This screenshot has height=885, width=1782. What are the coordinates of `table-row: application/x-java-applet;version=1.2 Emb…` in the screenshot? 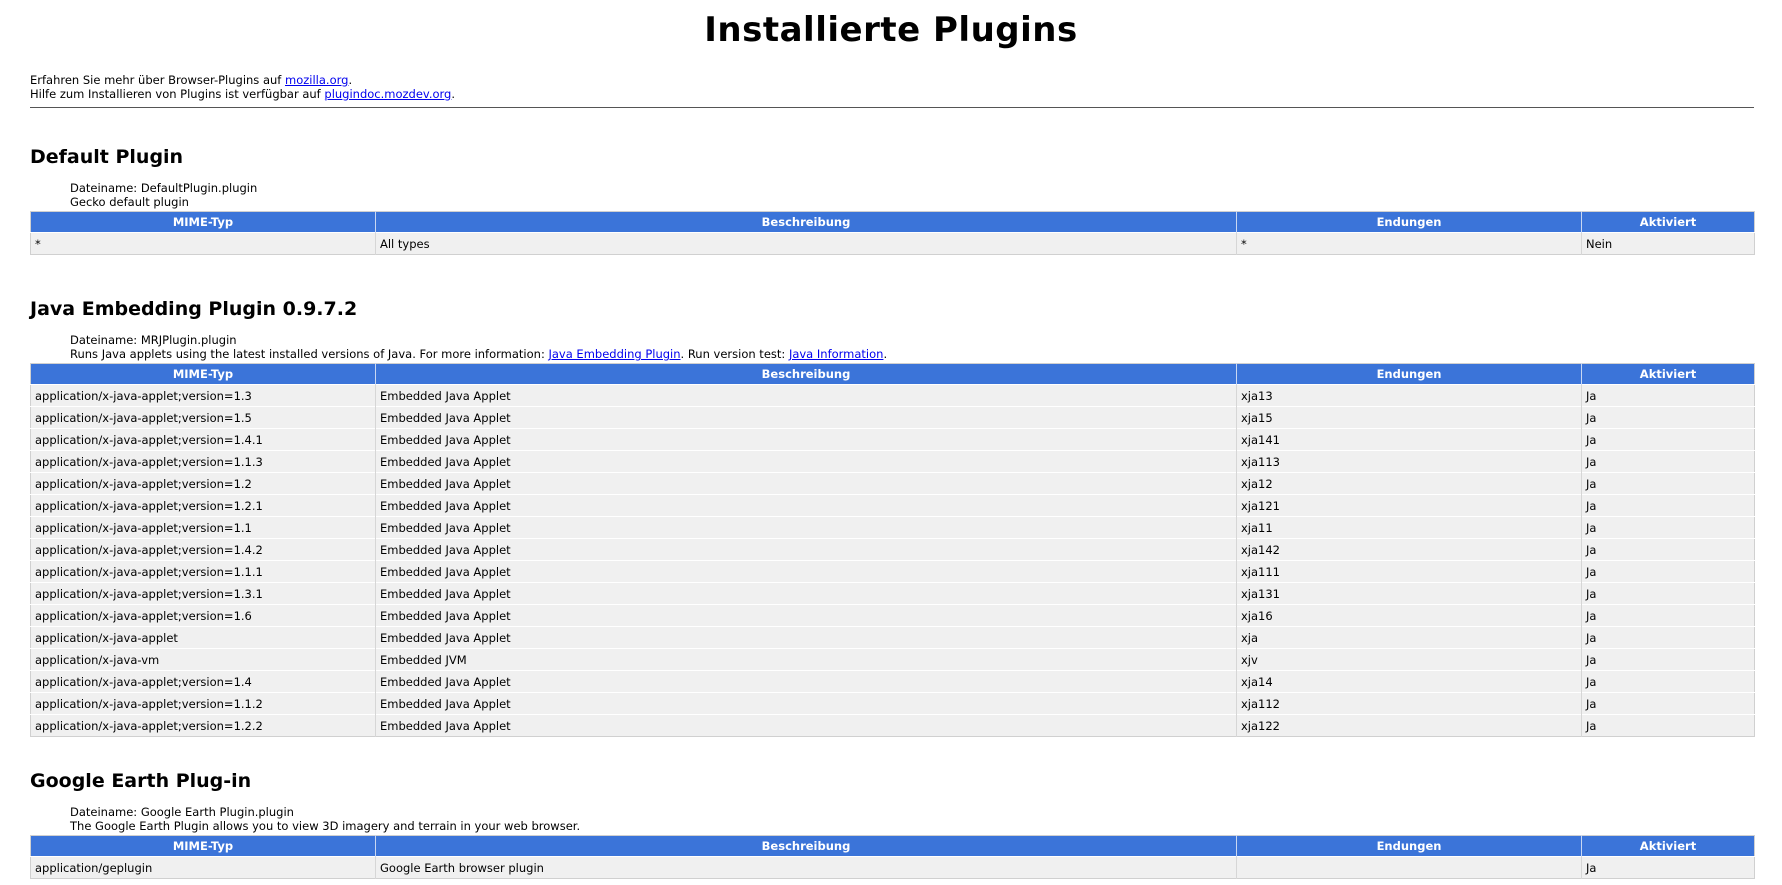 It's located at (892, 483).